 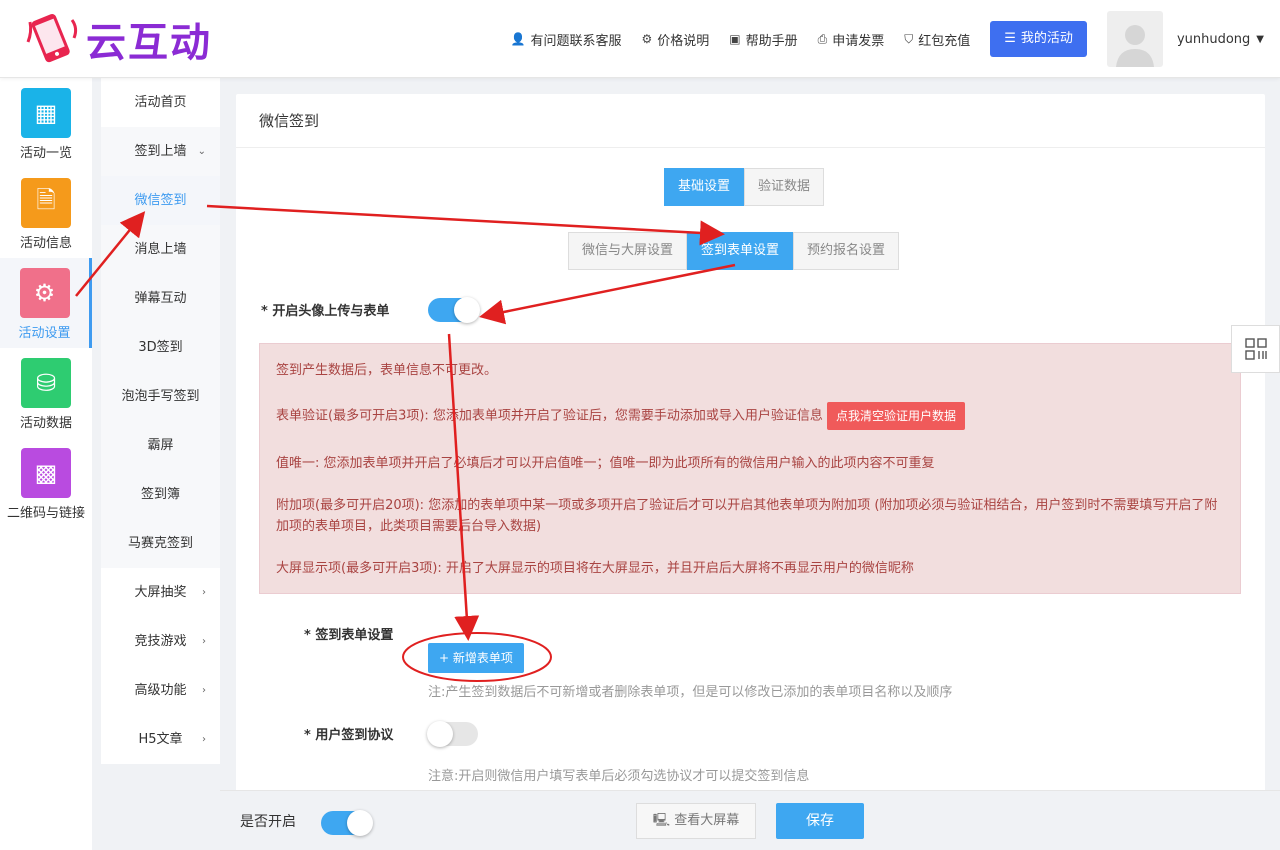 I want to click on submenu-label: 微信签到, so click(x=160, y=200).